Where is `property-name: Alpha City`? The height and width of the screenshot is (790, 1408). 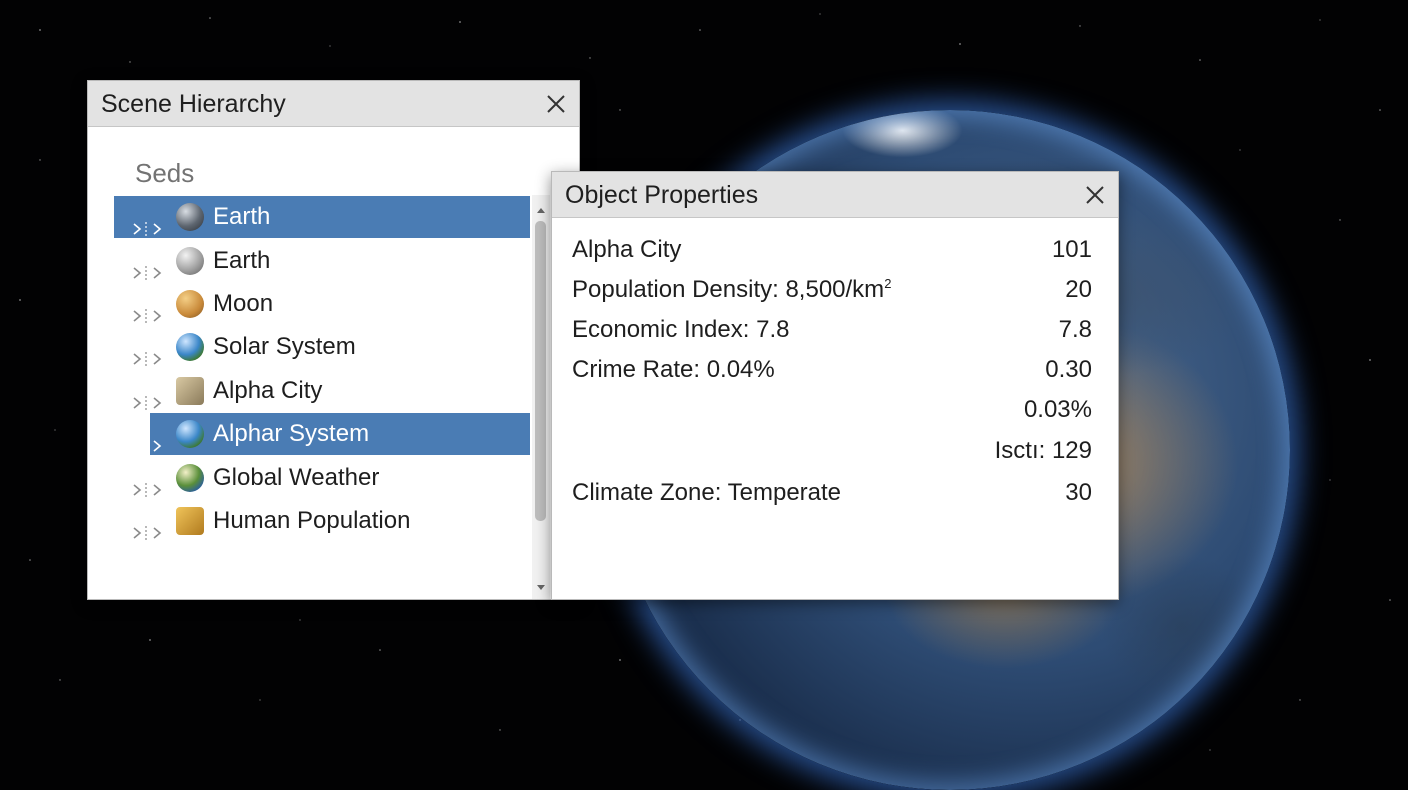 property-name: Alpha City is located at coordinates (626, 250).